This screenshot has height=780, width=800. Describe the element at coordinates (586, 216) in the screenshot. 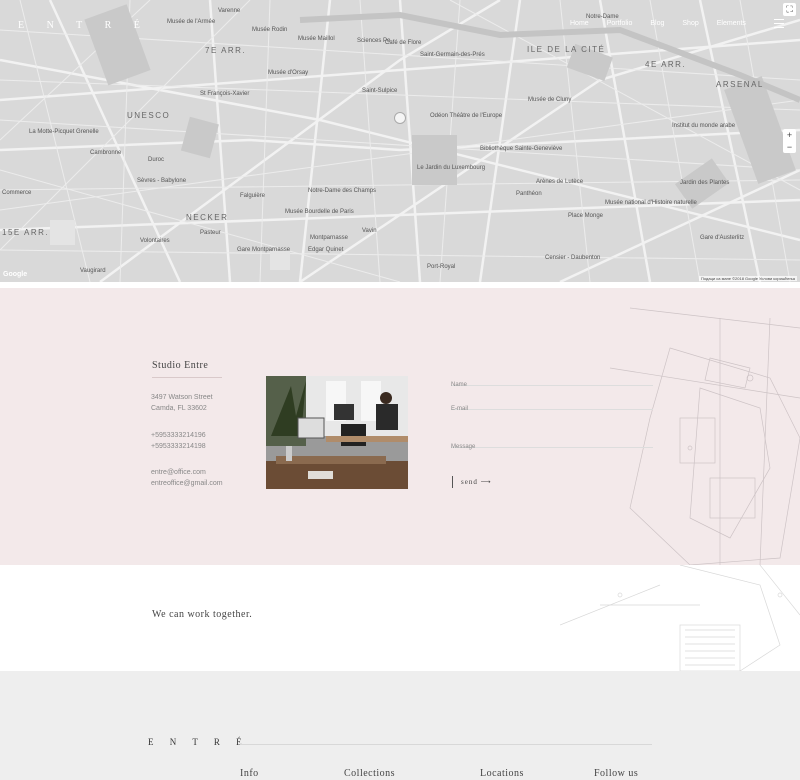

I see `map-label: Place Monge` at that location.